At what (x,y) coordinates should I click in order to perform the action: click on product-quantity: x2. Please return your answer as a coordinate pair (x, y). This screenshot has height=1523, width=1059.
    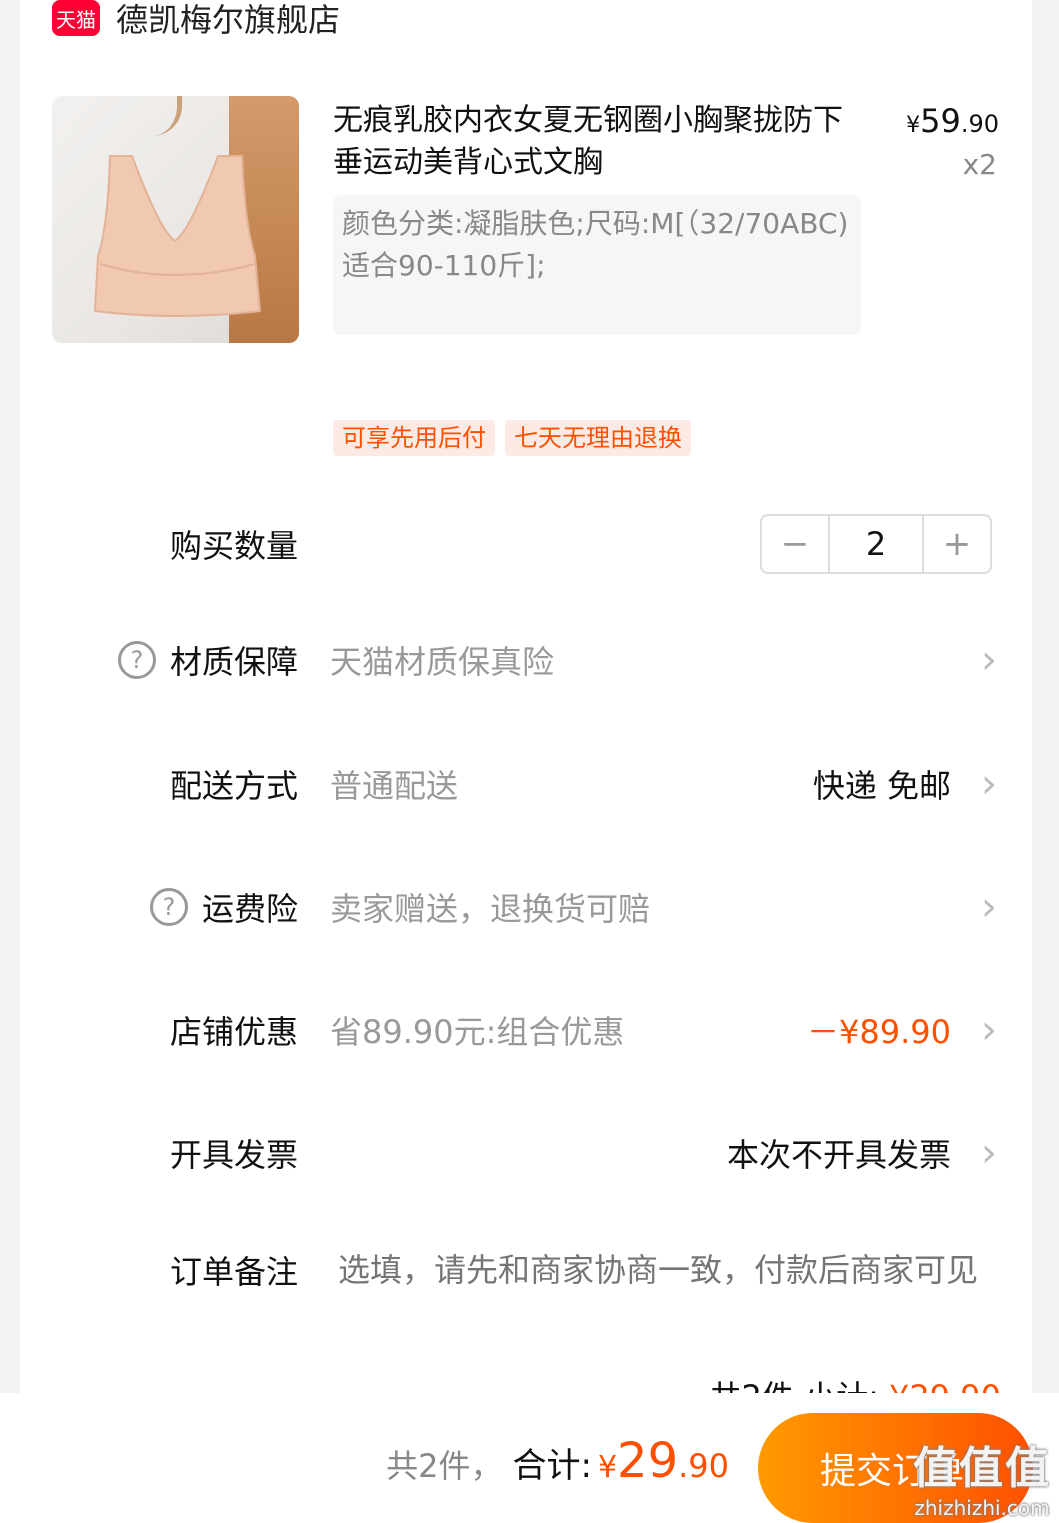
    Looking at the image, I should click on (979, 164).